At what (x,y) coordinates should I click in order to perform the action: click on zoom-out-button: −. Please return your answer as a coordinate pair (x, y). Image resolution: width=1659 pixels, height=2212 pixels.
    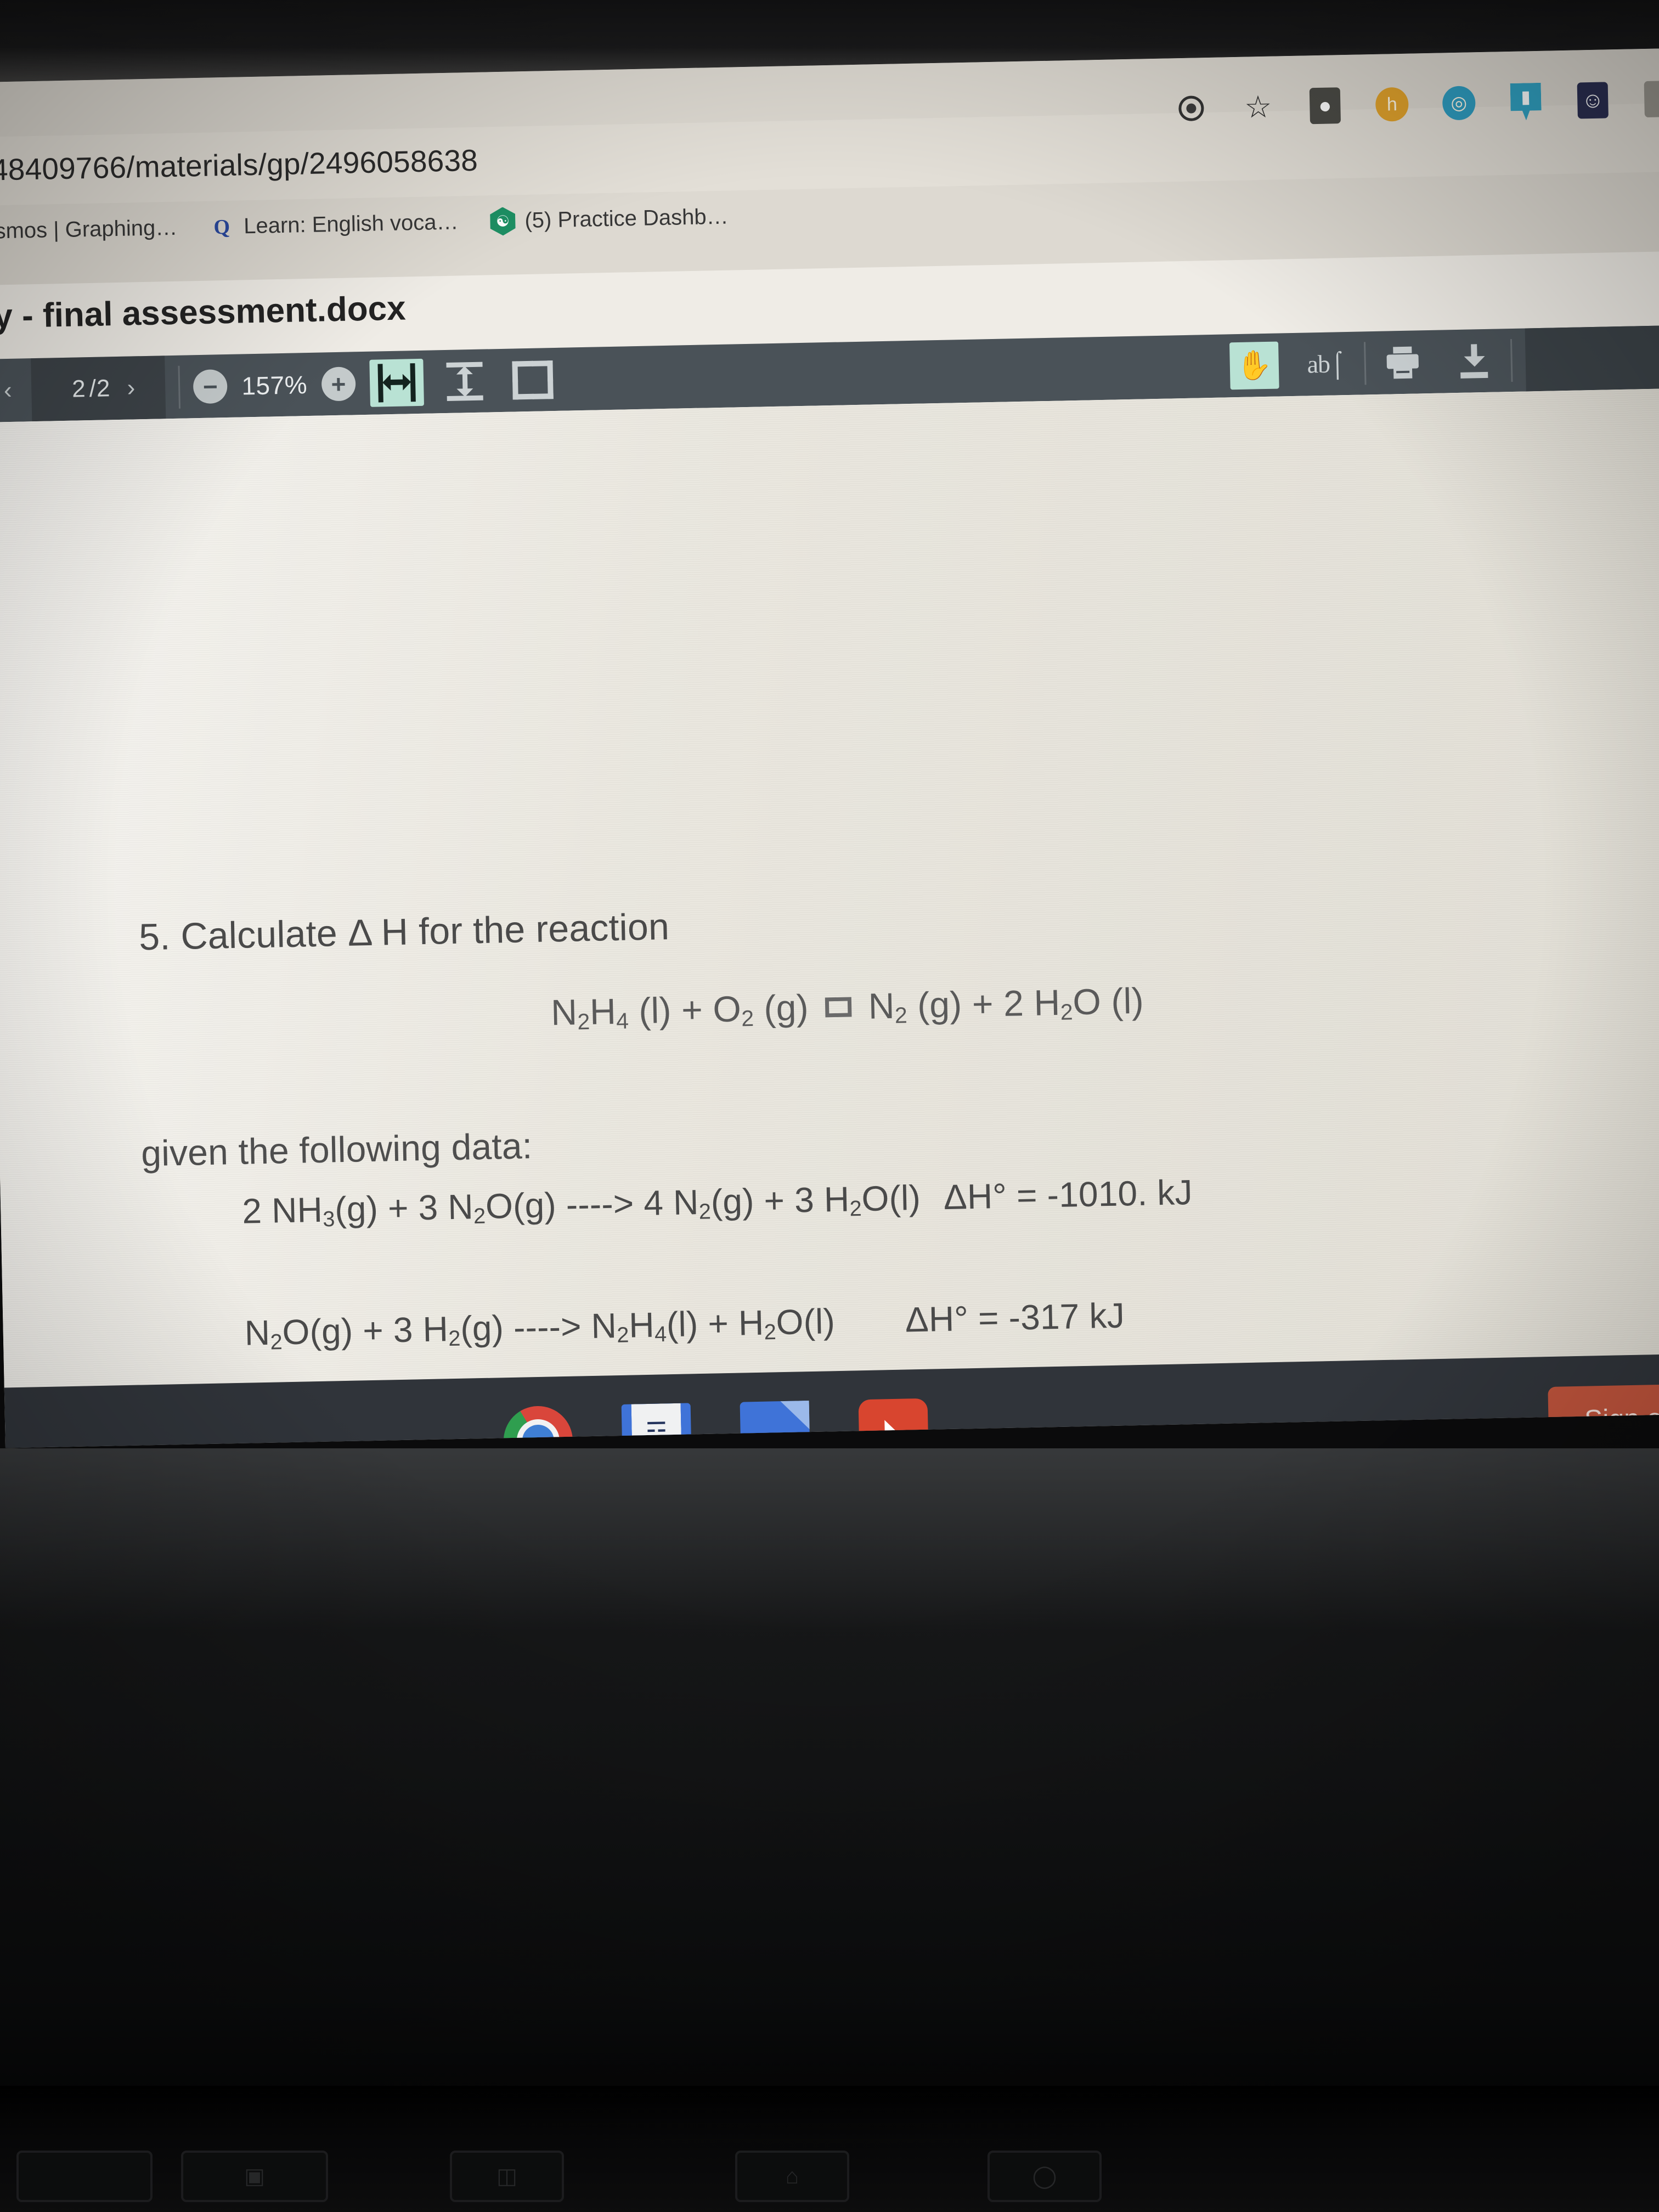
    Looking at the image, I should click on (210, 387).